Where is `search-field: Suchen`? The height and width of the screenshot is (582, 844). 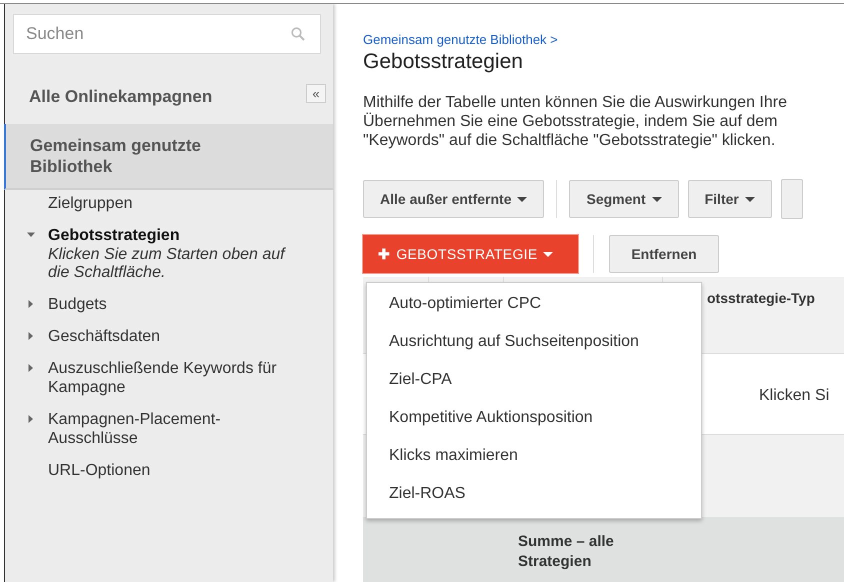 search-field: Suchen is located at coordinates (167, 34).